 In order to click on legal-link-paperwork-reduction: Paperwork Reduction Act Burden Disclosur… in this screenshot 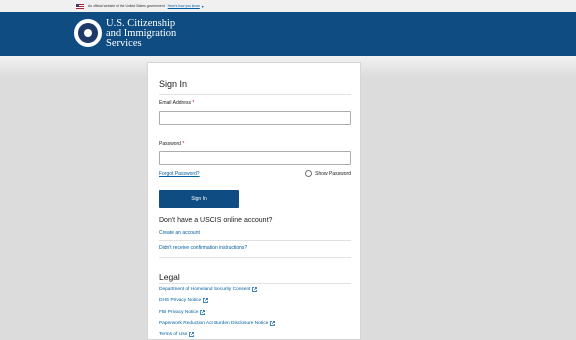, I will do `click(217, 323)`.